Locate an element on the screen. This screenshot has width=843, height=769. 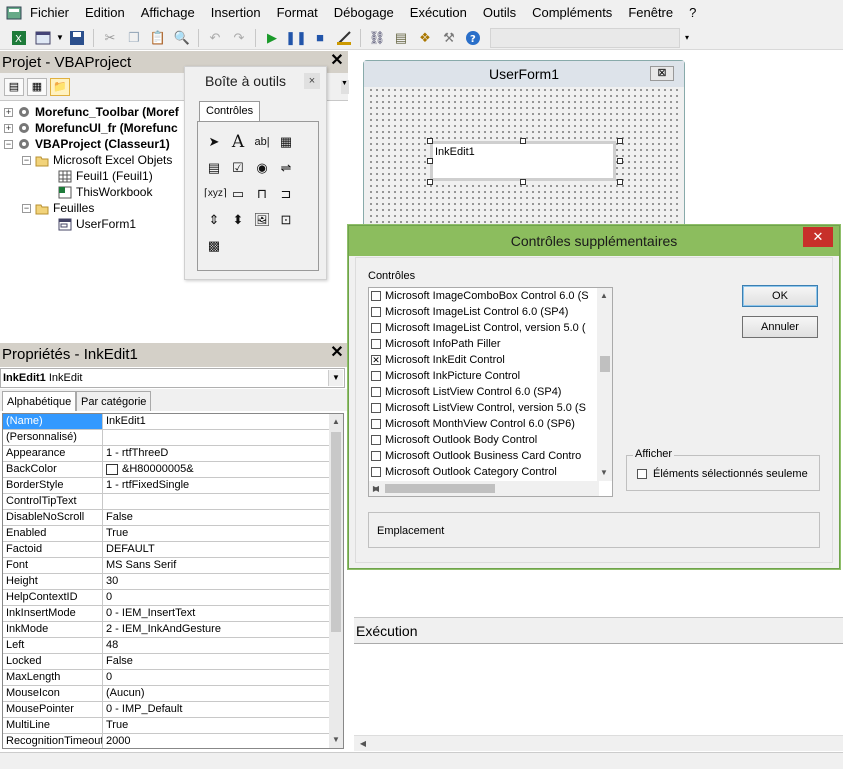
scroll-left-icon: ◀ is located at coordinates (363, 744).